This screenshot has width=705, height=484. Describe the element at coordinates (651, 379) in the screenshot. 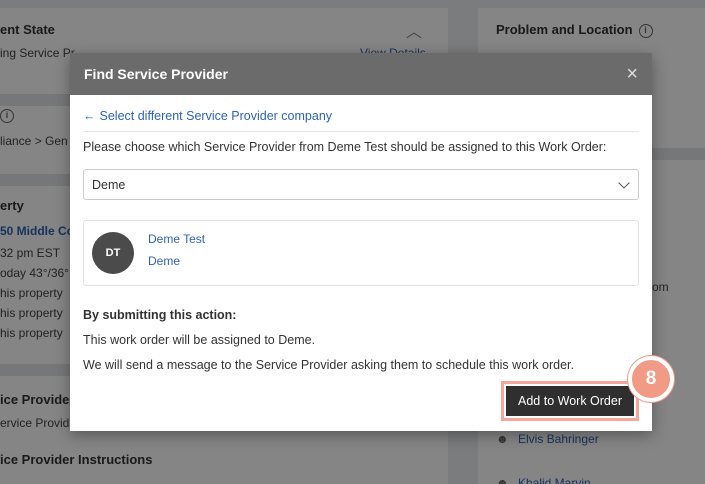

I see `step-number-badge: 8` at that location.